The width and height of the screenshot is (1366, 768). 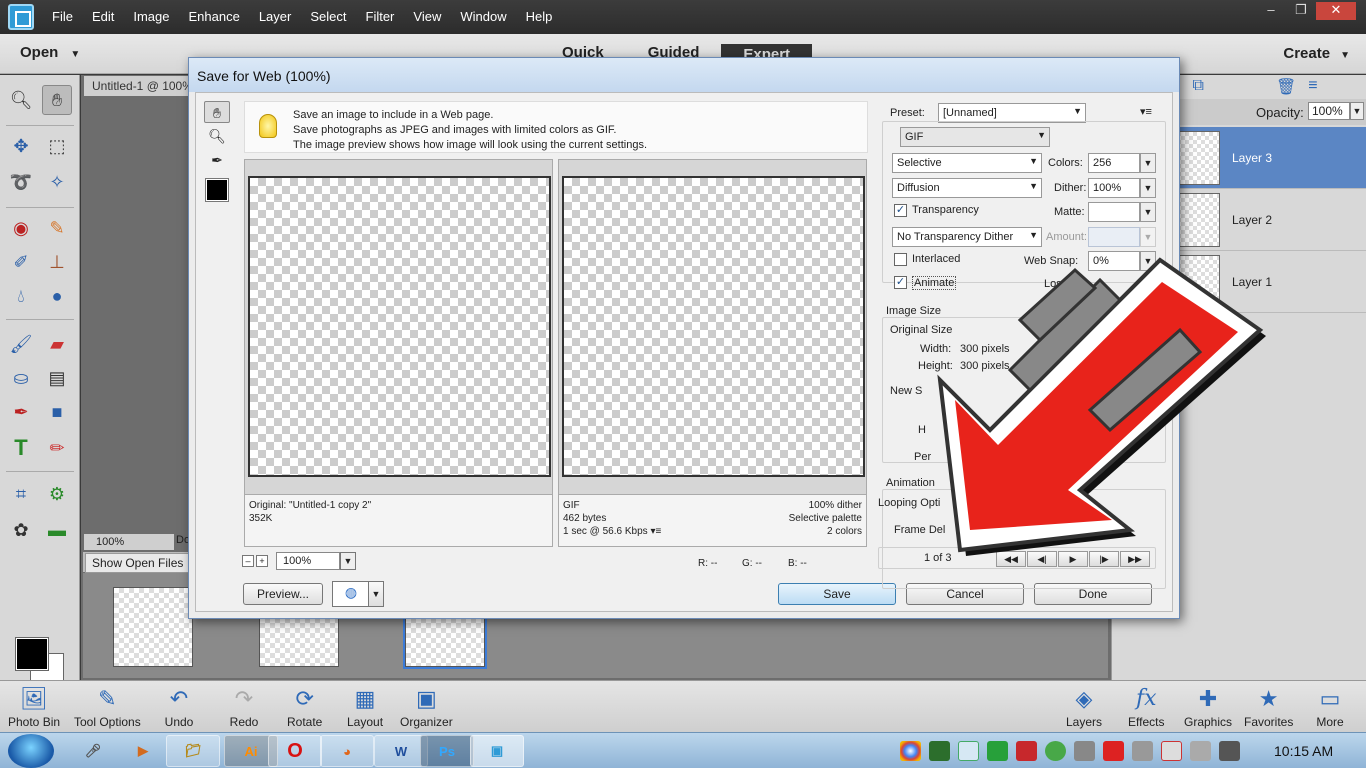 I want to click on graphics-button: ✚ Graphics, so click(x=1208, y=707).